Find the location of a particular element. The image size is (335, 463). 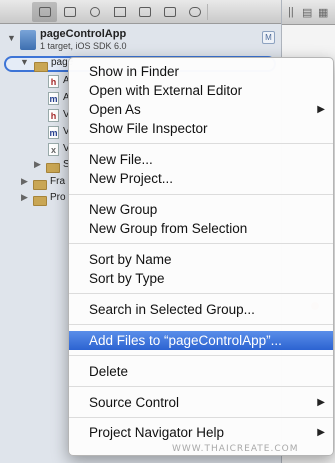

menu-item-source-control: Source Control ▶ is located at coordinates (201, 402).